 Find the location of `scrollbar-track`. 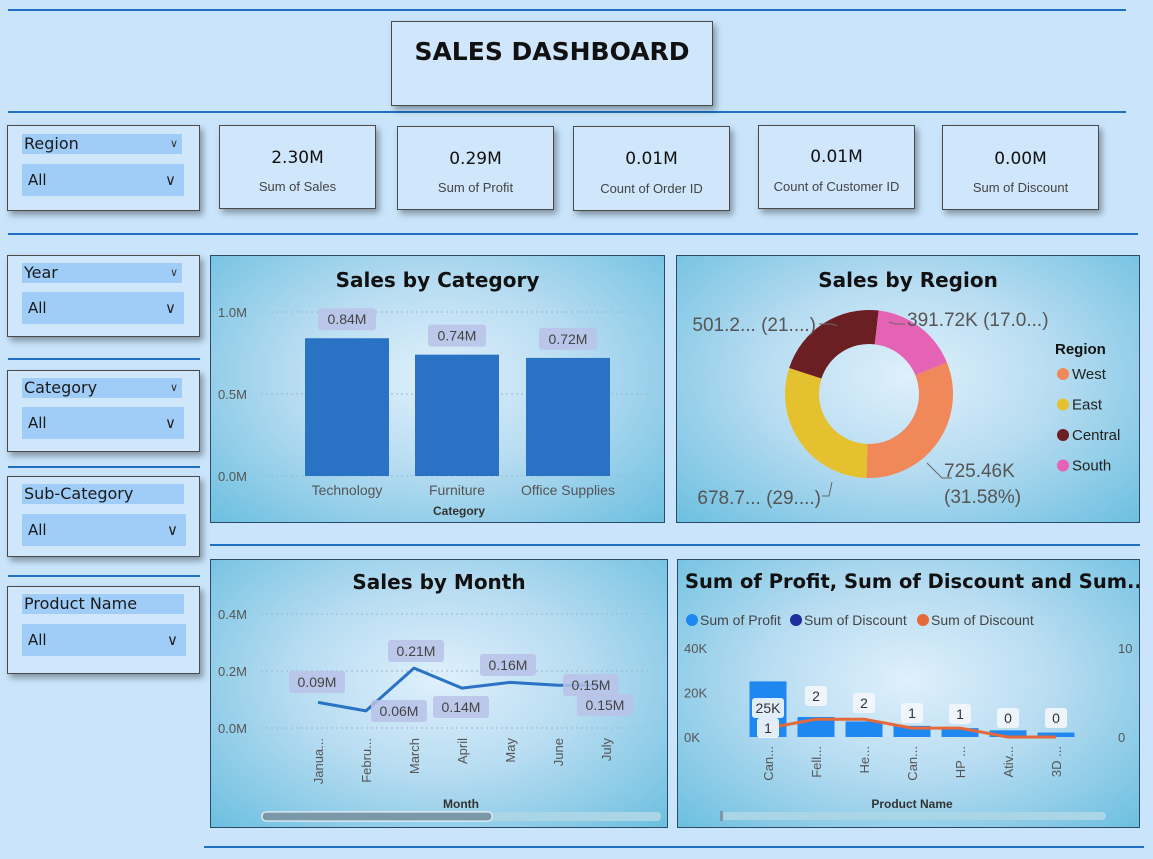

scrollbar-track is located at coordinates (913, 816).